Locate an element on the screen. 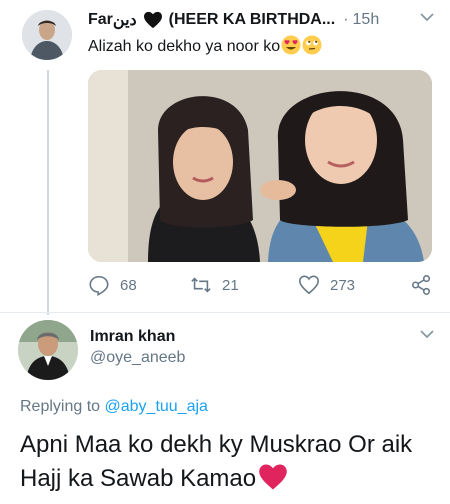  tweet-text-body: Alizah ko dekho ya noor ko is located at coordinates (184, 46).